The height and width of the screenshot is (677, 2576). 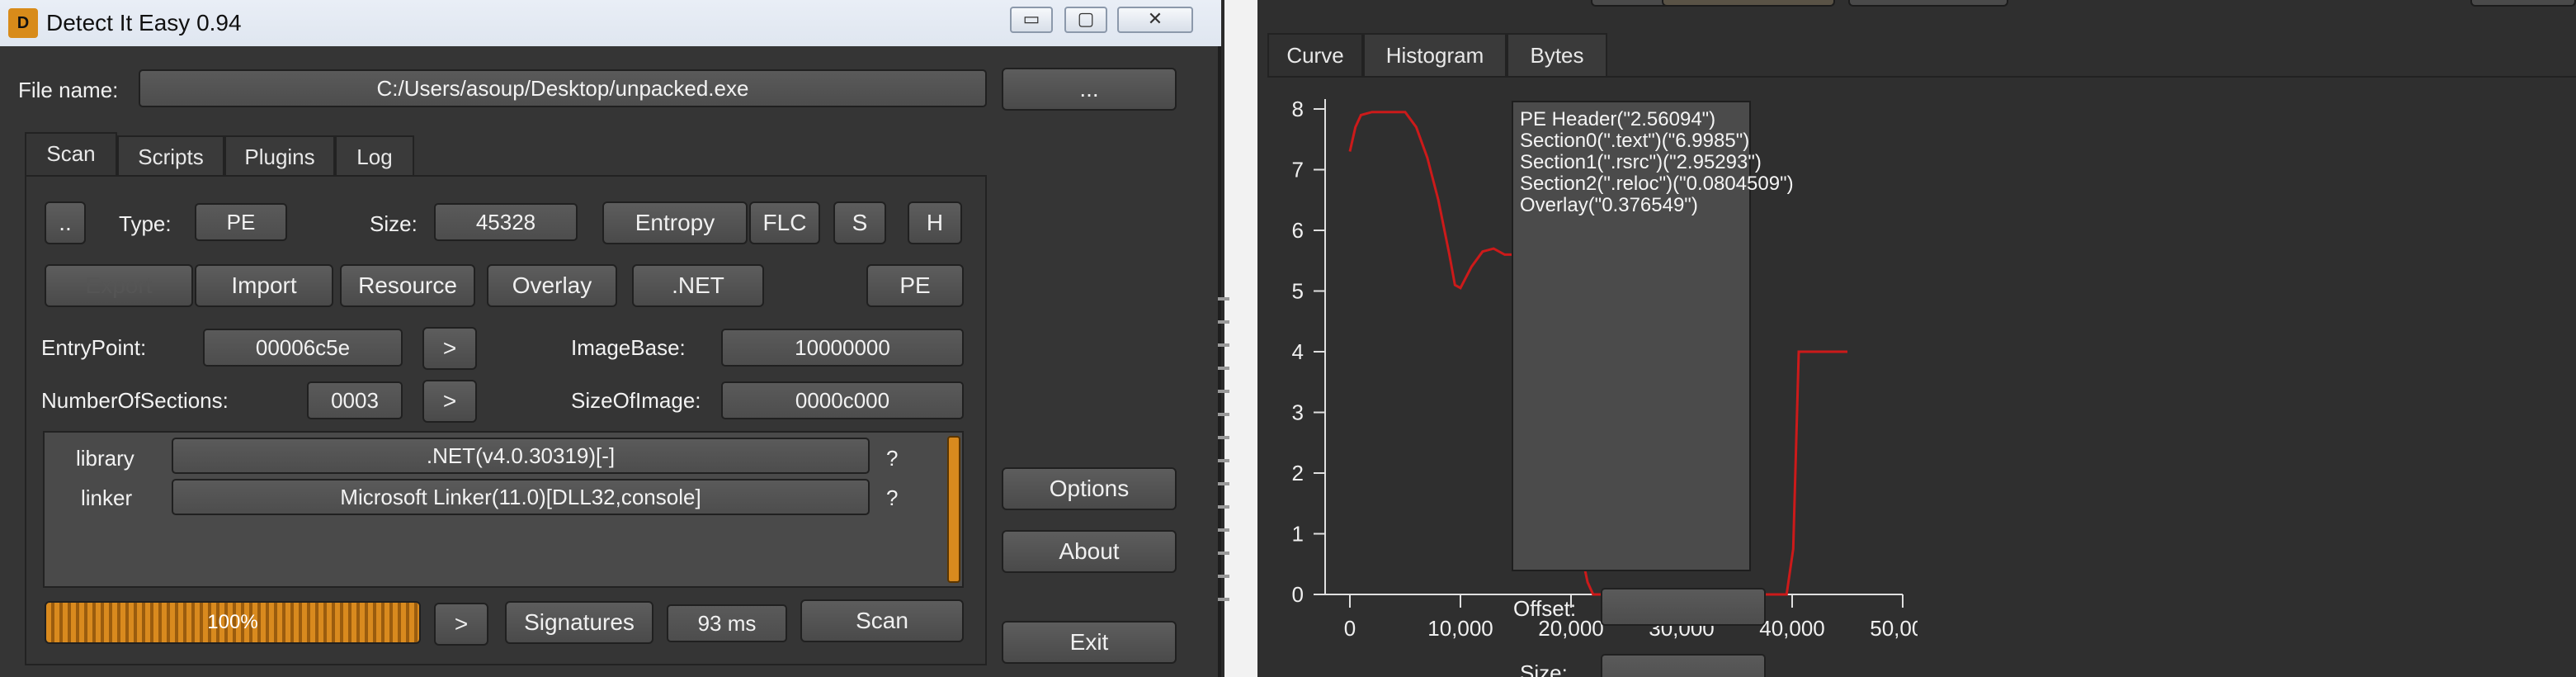 I want to click on app-logo-icon: D, so click(x=23, y=23).